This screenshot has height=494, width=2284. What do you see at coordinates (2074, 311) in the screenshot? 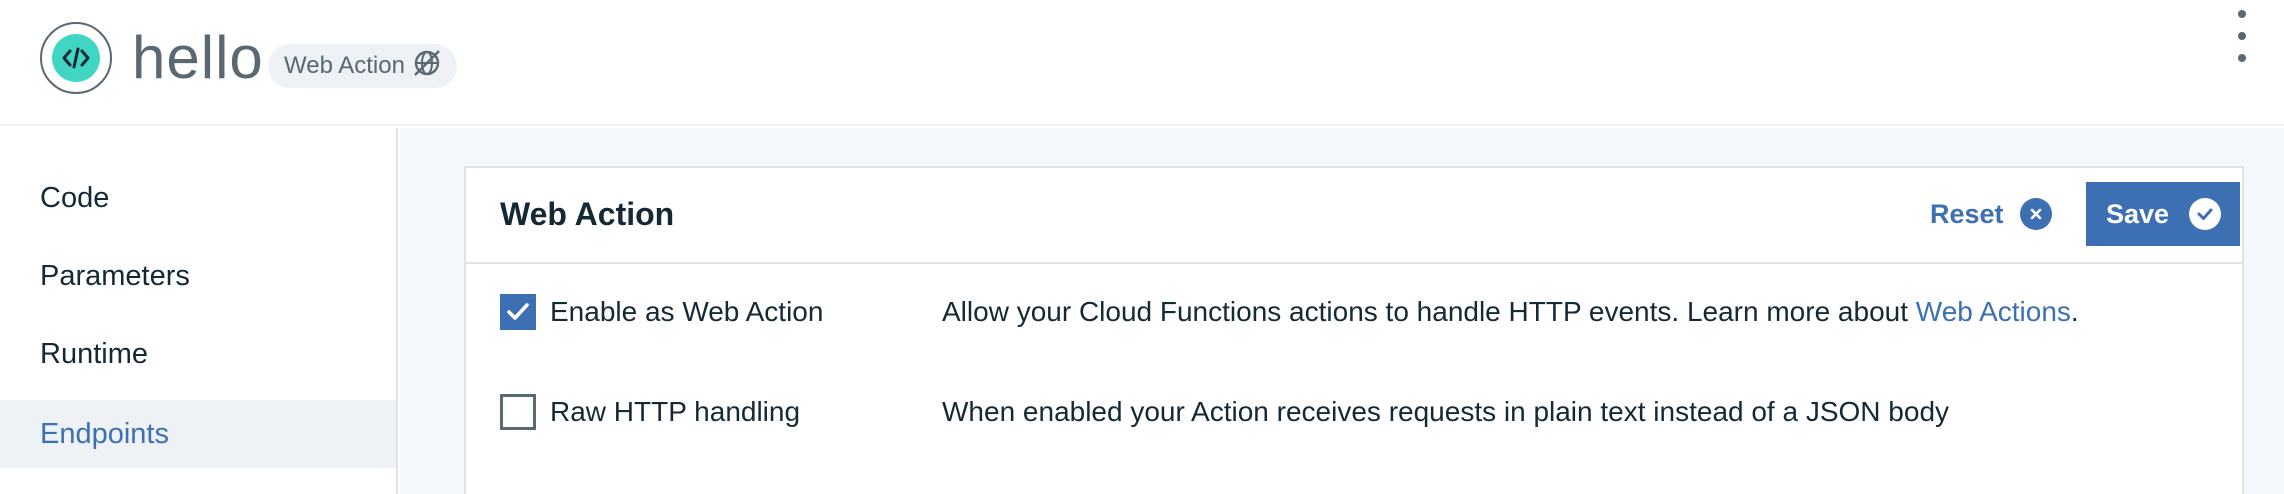
I see `description-suffix: .` at bounding box center [2074, 311].